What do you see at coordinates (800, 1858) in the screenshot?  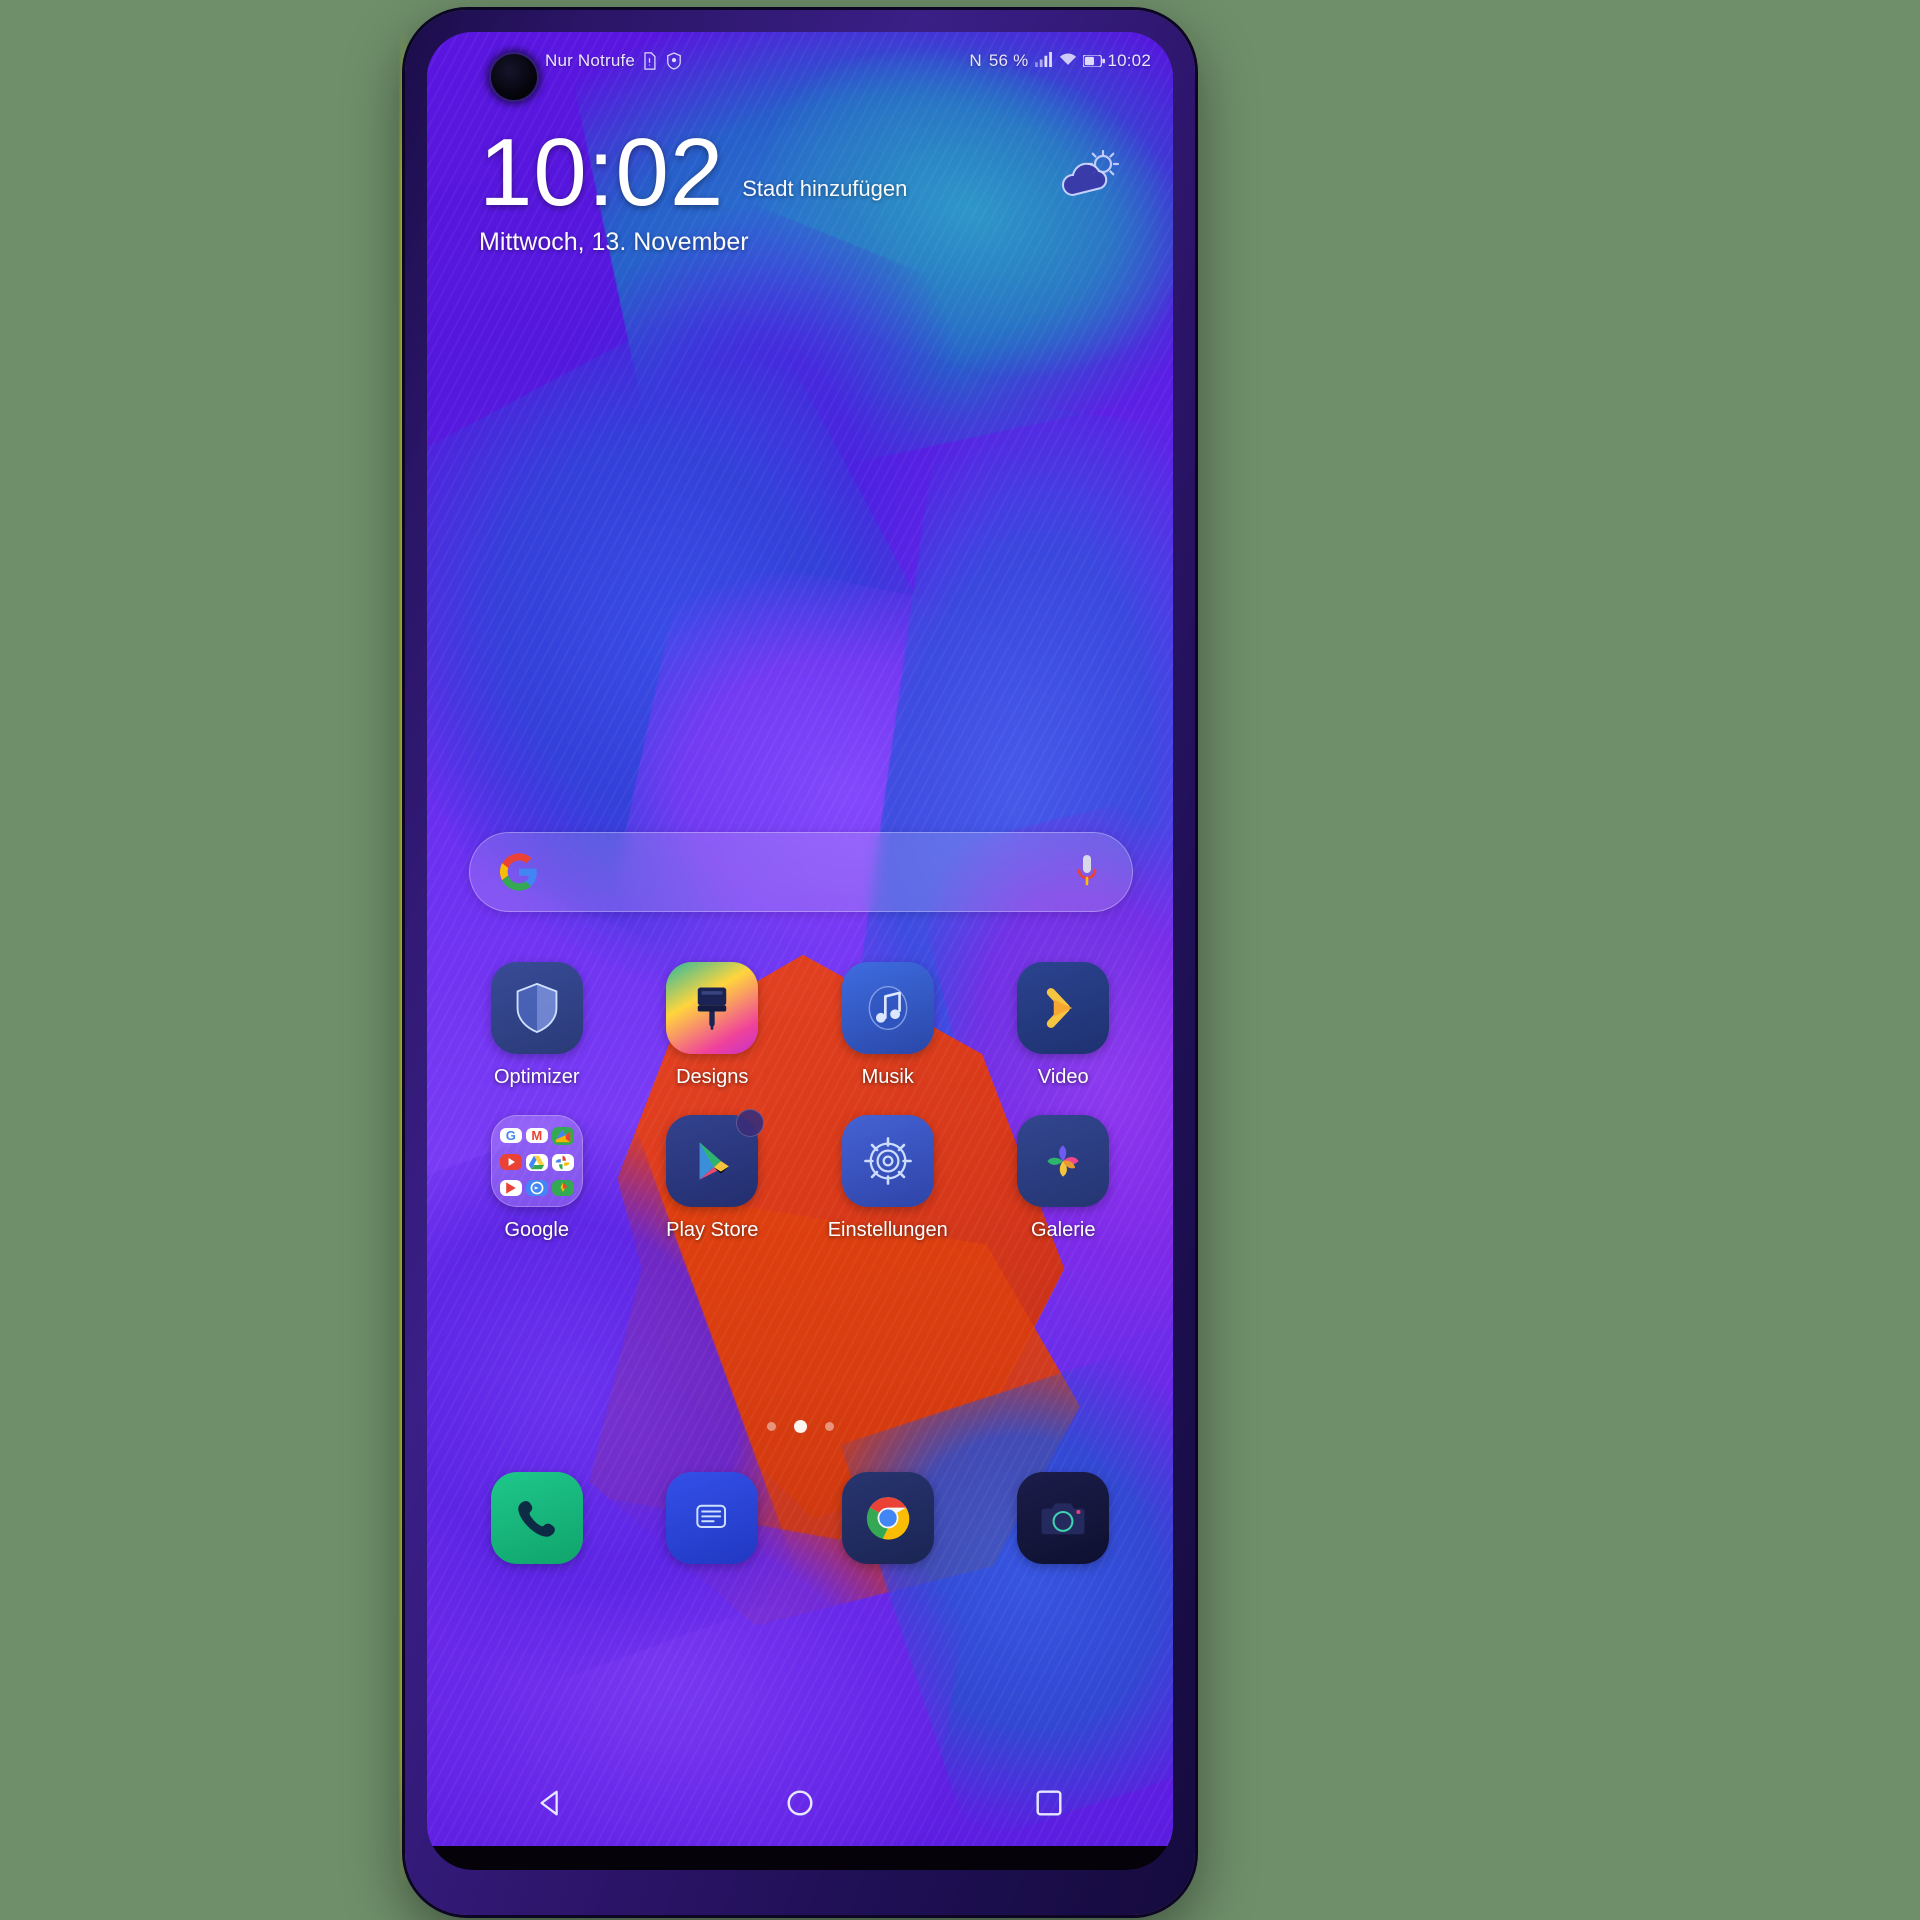 I see `screen-bottom-bezel` at bounding box center [800, 1858].